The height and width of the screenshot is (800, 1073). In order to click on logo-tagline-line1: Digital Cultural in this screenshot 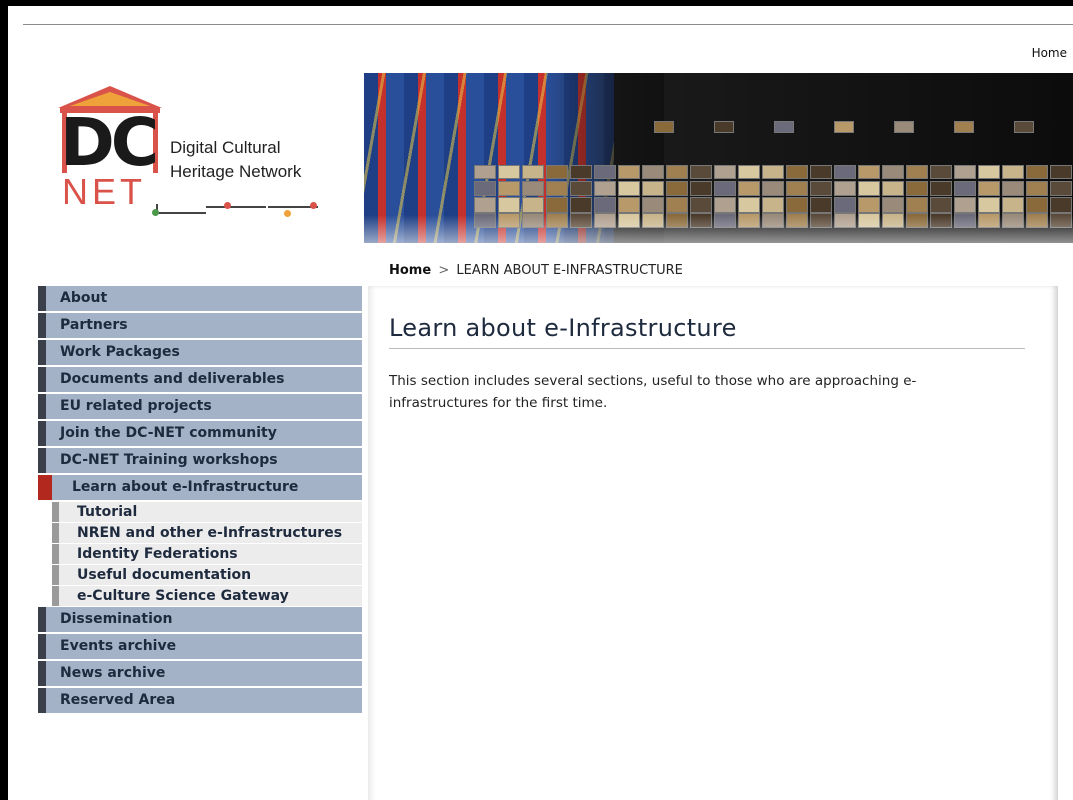, I will do `click(225, 147)`.